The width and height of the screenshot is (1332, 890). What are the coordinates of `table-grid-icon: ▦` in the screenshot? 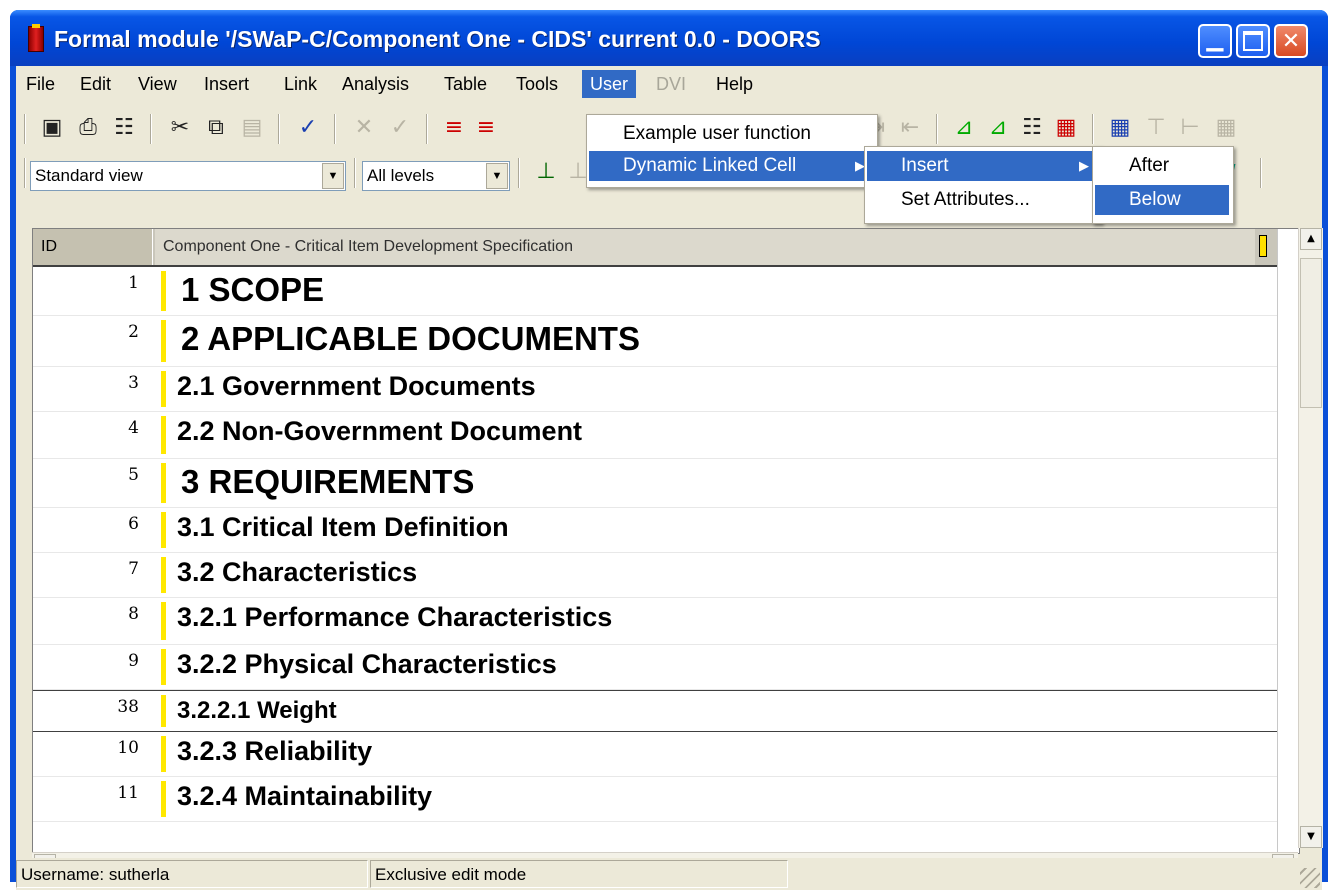 It's located at (1226, 128).